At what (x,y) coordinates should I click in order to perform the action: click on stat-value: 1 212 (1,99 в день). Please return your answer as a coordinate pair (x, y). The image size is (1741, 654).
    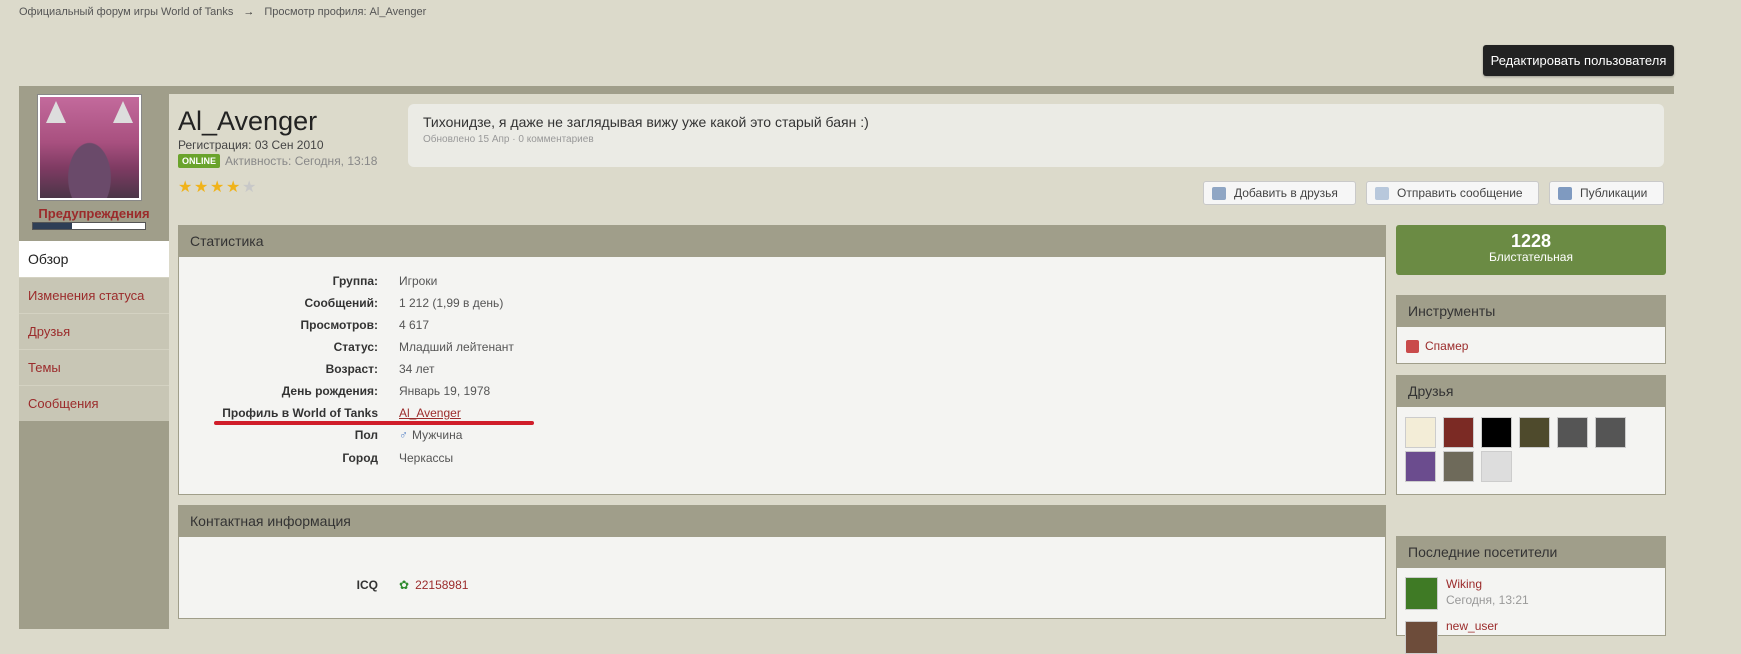
    Looking at the image, I should click on (451, 303).